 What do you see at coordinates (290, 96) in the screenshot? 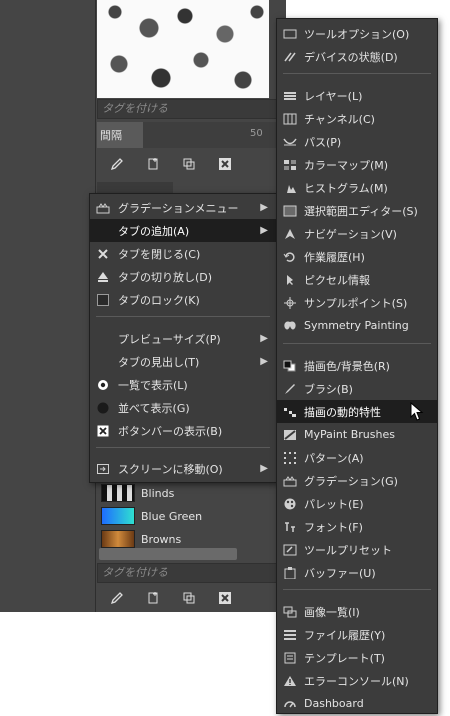
I see `layers-icon` at bounding box center [290, 96].